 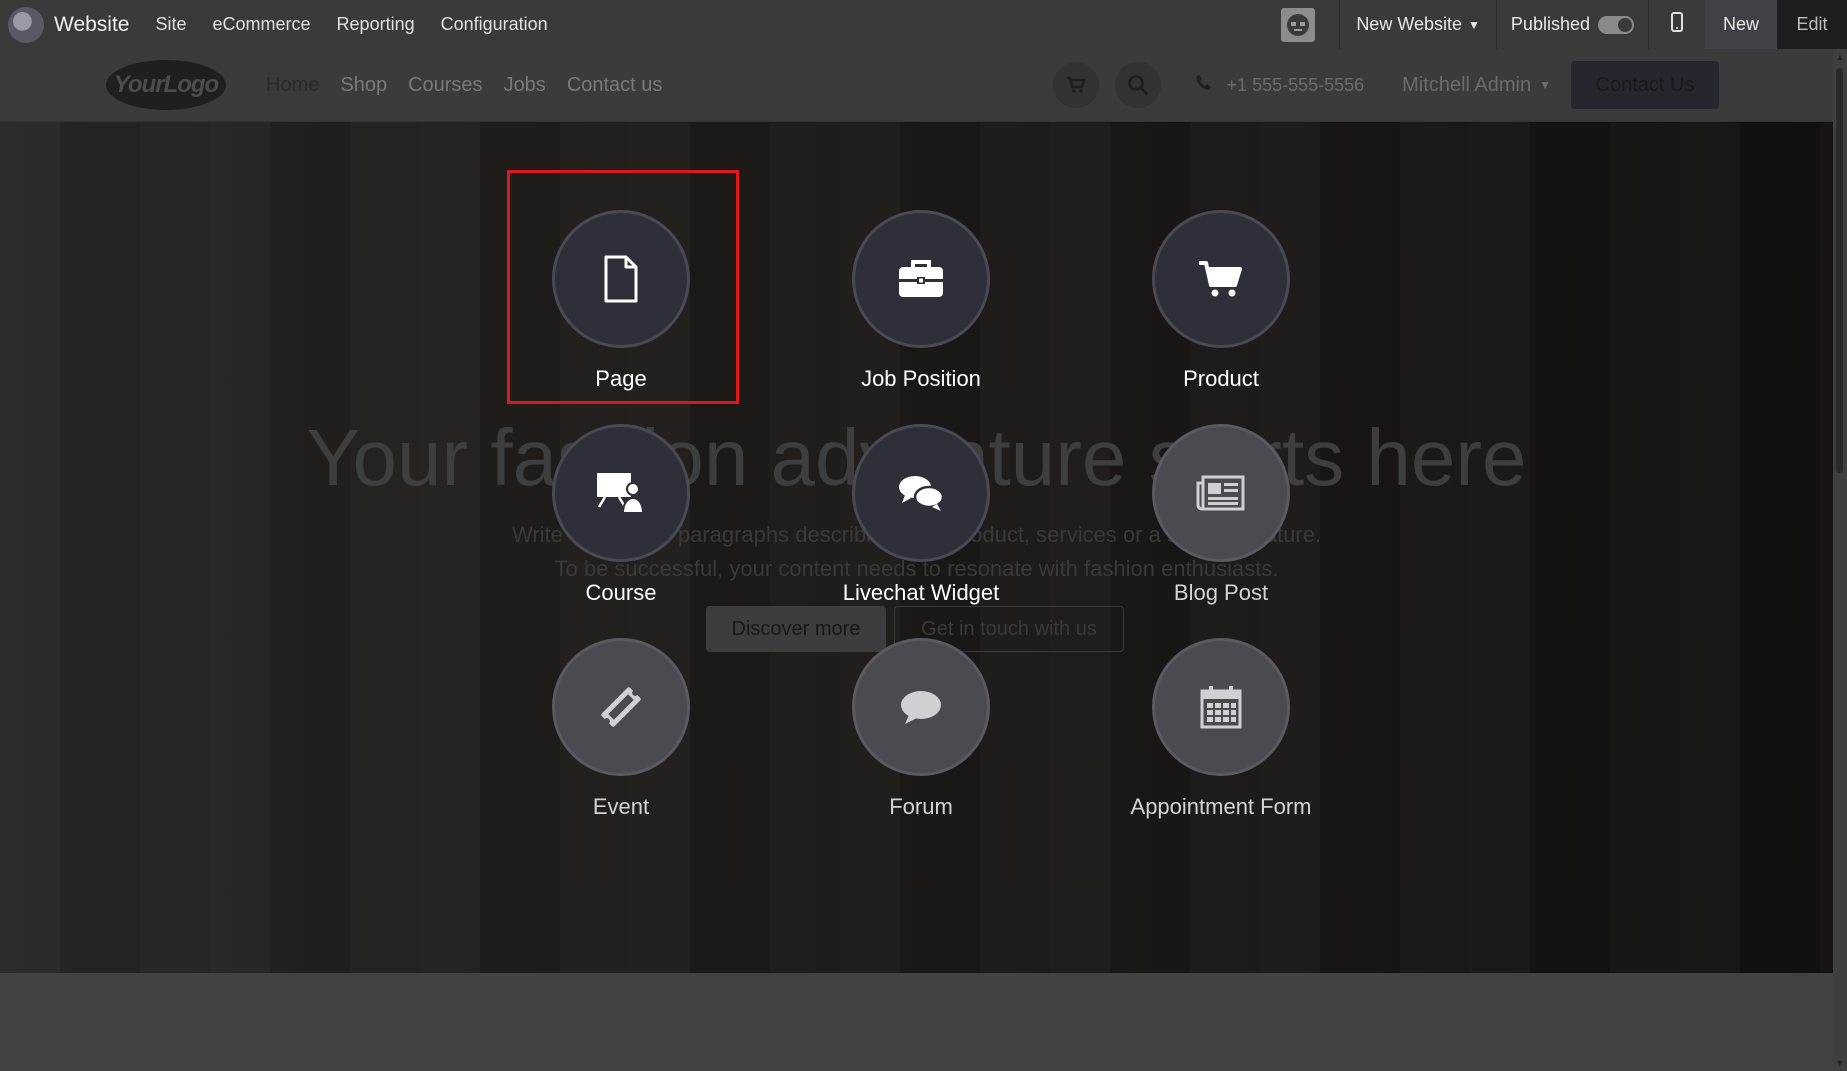 I want to click on picker-job-circle, so click(x=921, y=279).